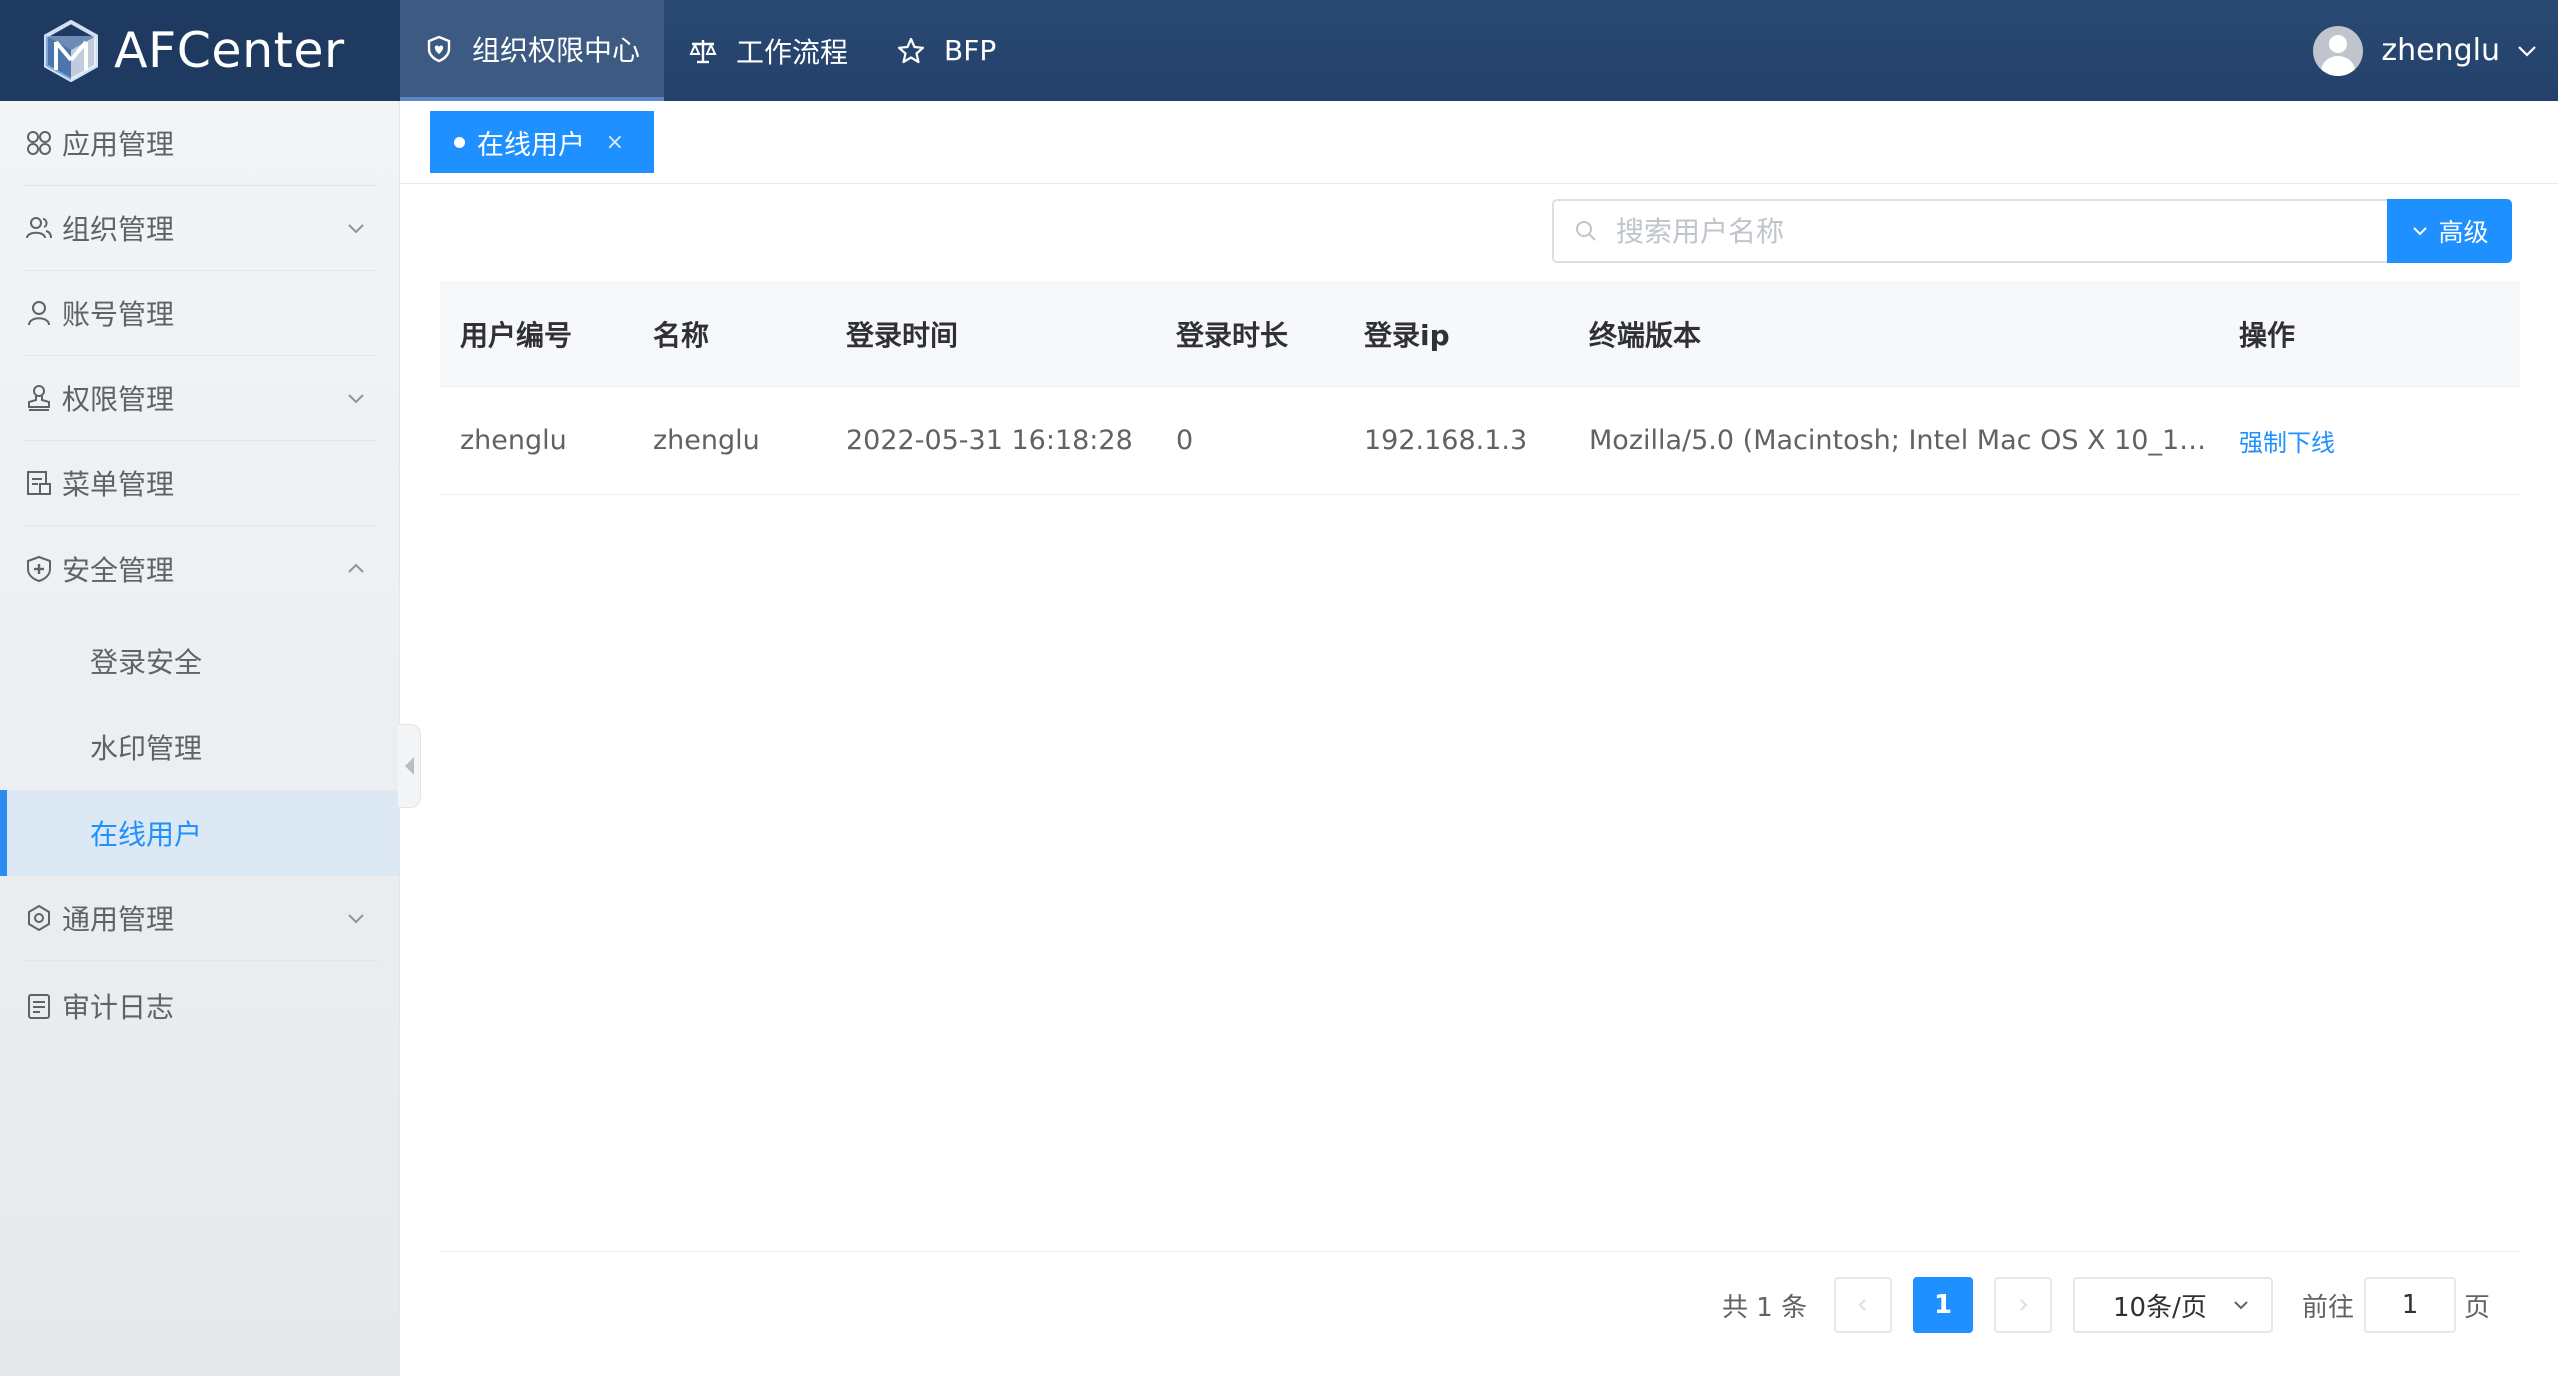 This screenshot has width=2558, height=1376. I want to click on goto-page-input: 1, so click(2410, 1305).